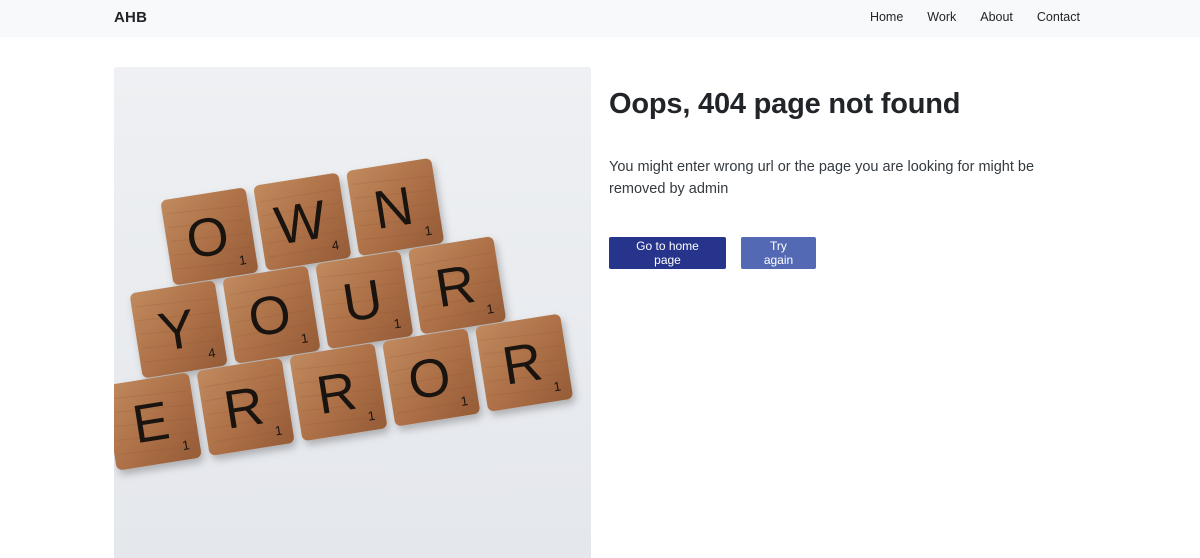  What do you see at coordinates (178, 329) in the screenshot?
I see `scrabble-tile: Y4` at bounding box center [178, 329].